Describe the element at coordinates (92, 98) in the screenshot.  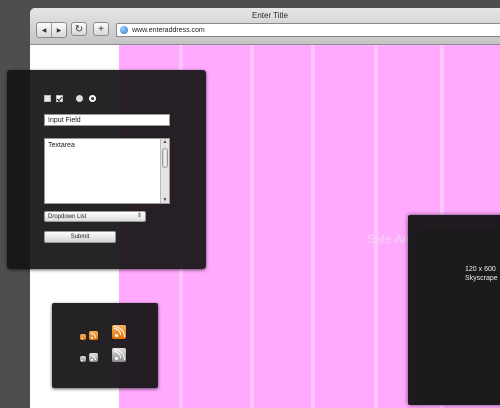
I see `radio-selected` at that location.